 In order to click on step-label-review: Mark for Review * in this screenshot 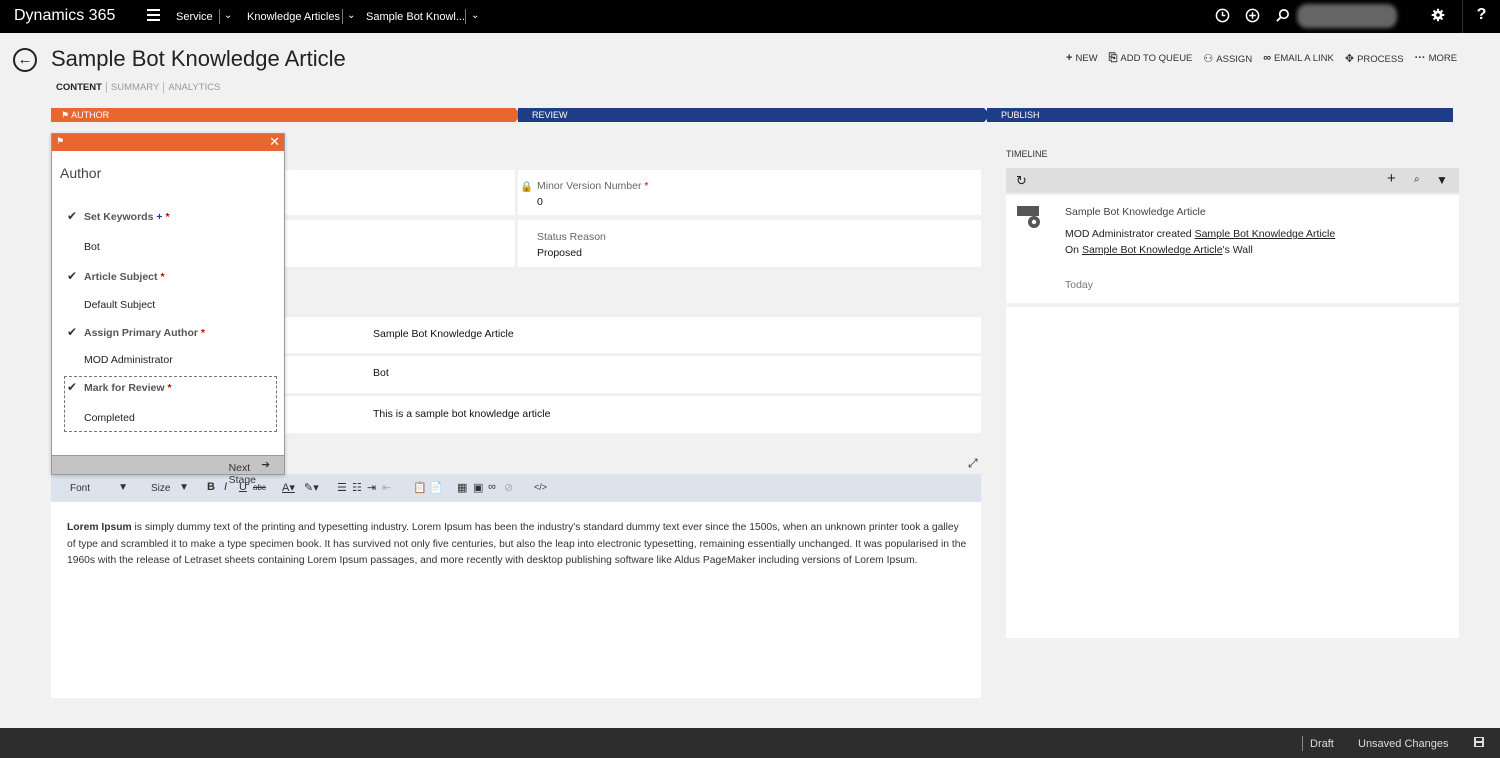, I will do `click(128, 388)`.